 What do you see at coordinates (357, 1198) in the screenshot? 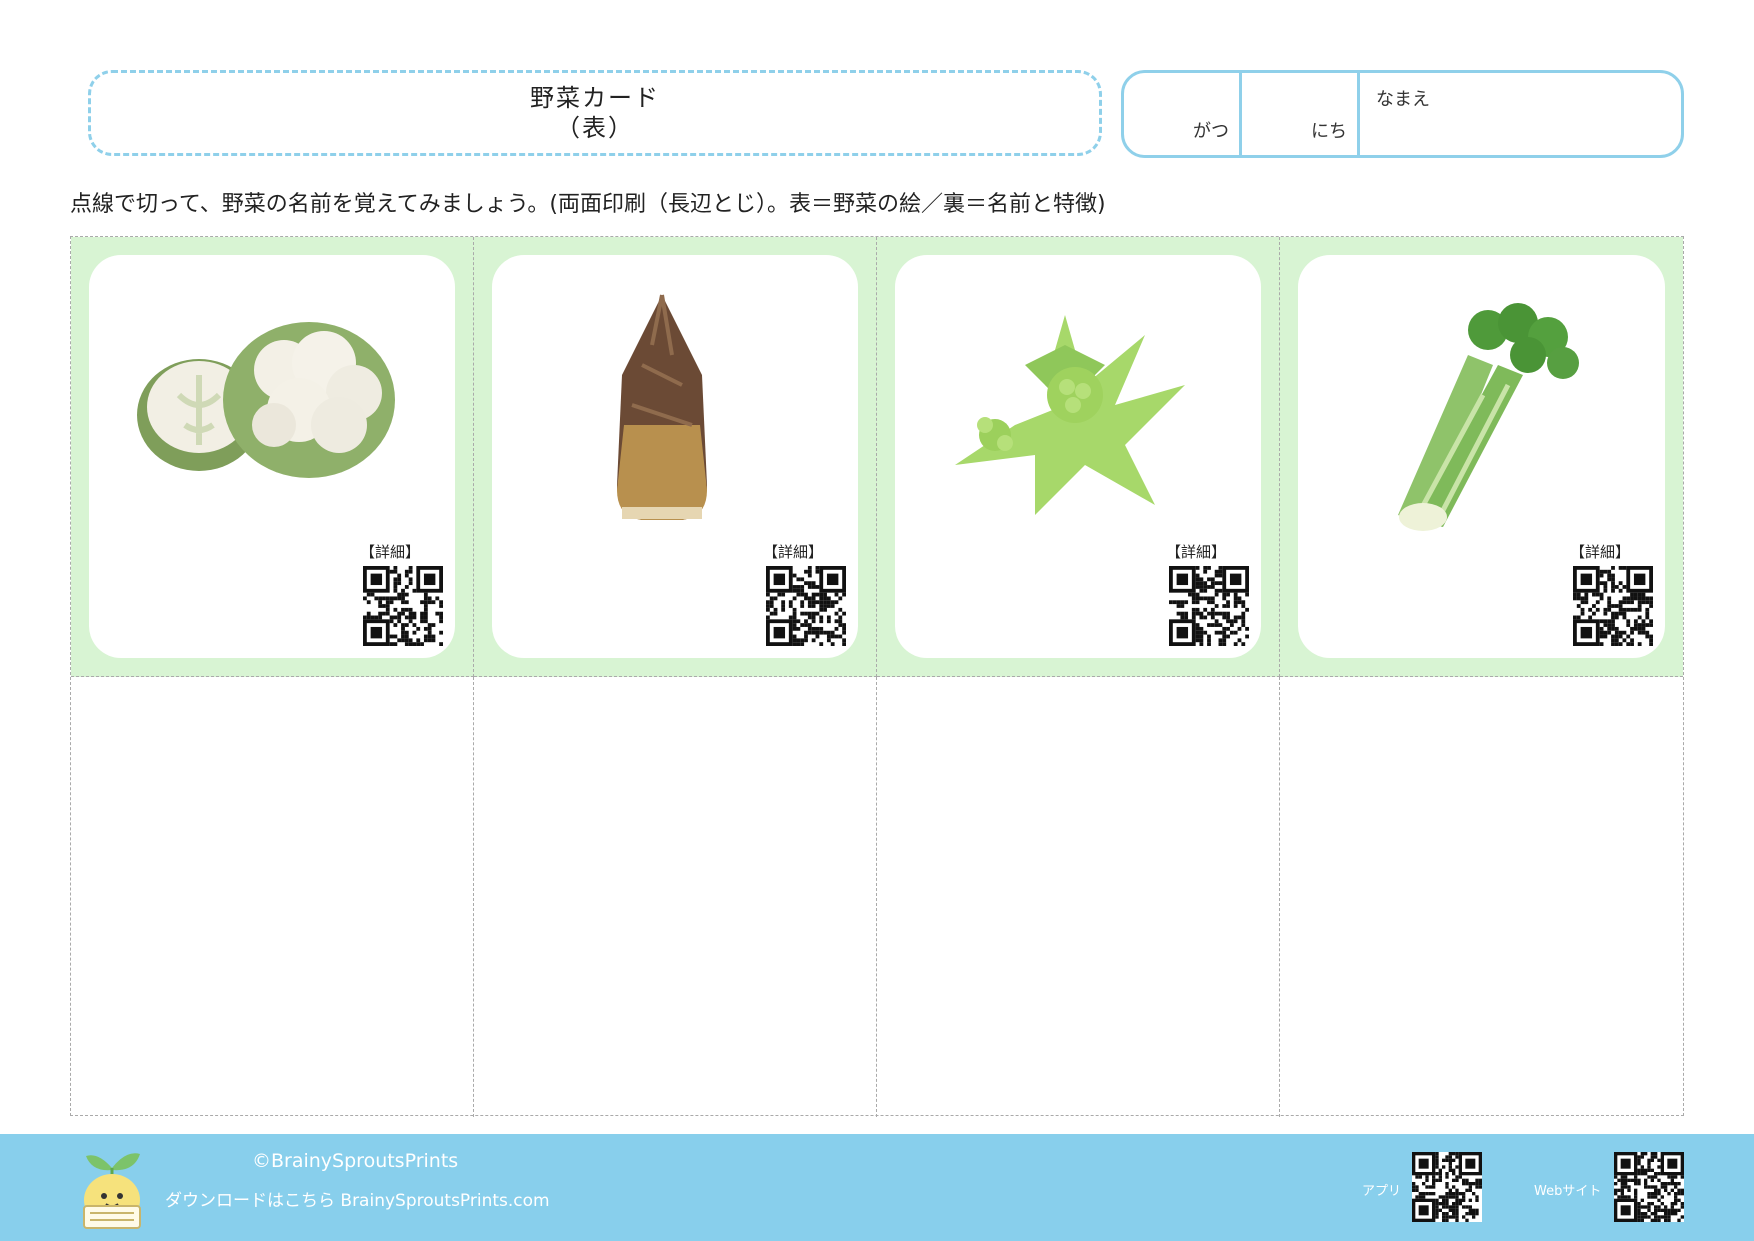
I see `download-link: ダウンロードはこちら BrainySproutsPrints.com` at bounding box center [357, 1198].